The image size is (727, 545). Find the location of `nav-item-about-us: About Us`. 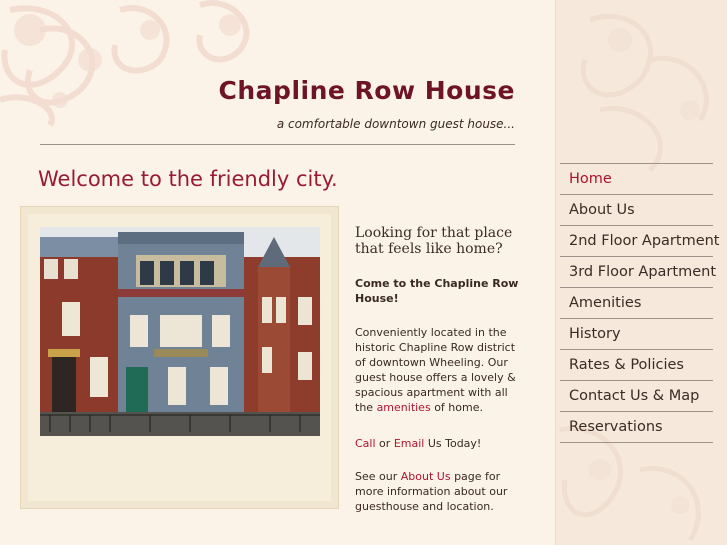

nav-item-about-us: About Us is located at coordinates (636, 210).